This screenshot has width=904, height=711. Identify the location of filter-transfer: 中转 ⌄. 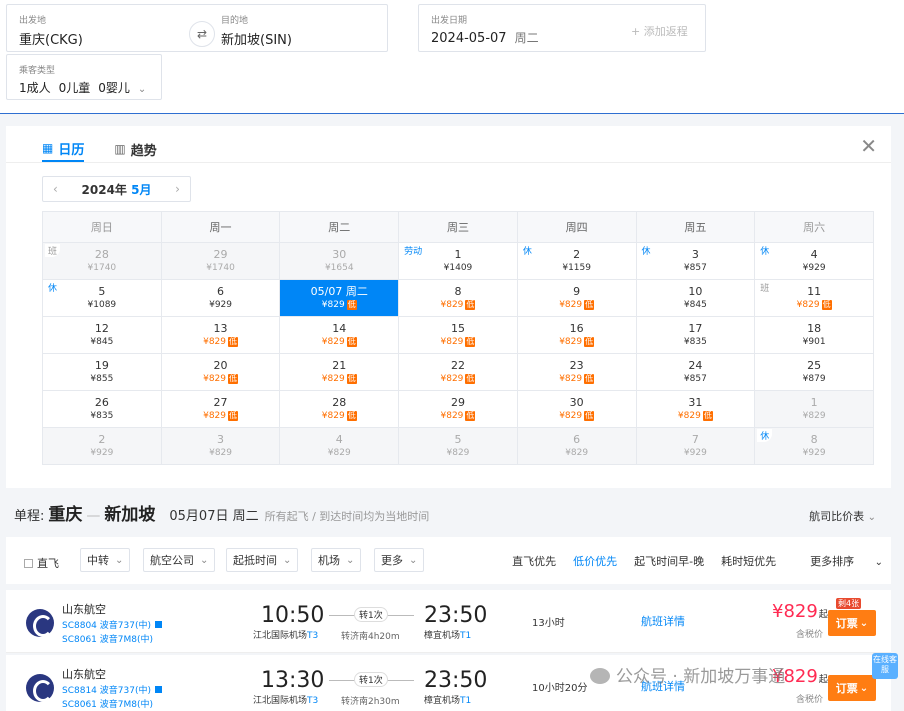
(105, 560).